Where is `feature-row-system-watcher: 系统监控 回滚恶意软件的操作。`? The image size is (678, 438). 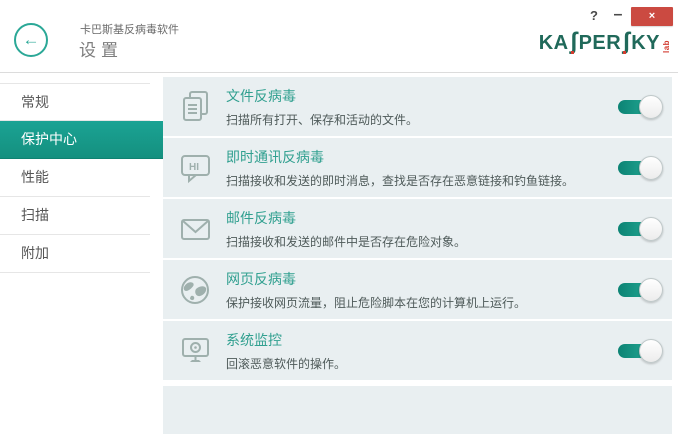 feature-row-system-watcher: 系统监控 回滚恶意软件的操作。 is located at coordinates (417, 350).